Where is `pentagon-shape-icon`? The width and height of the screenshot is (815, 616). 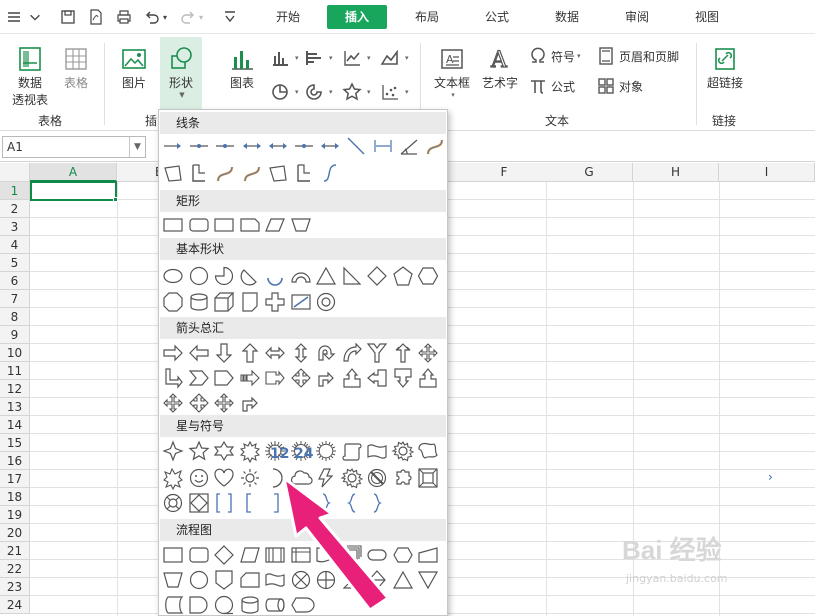
pentagon-shape-icon is located at coordinates (224, 378).